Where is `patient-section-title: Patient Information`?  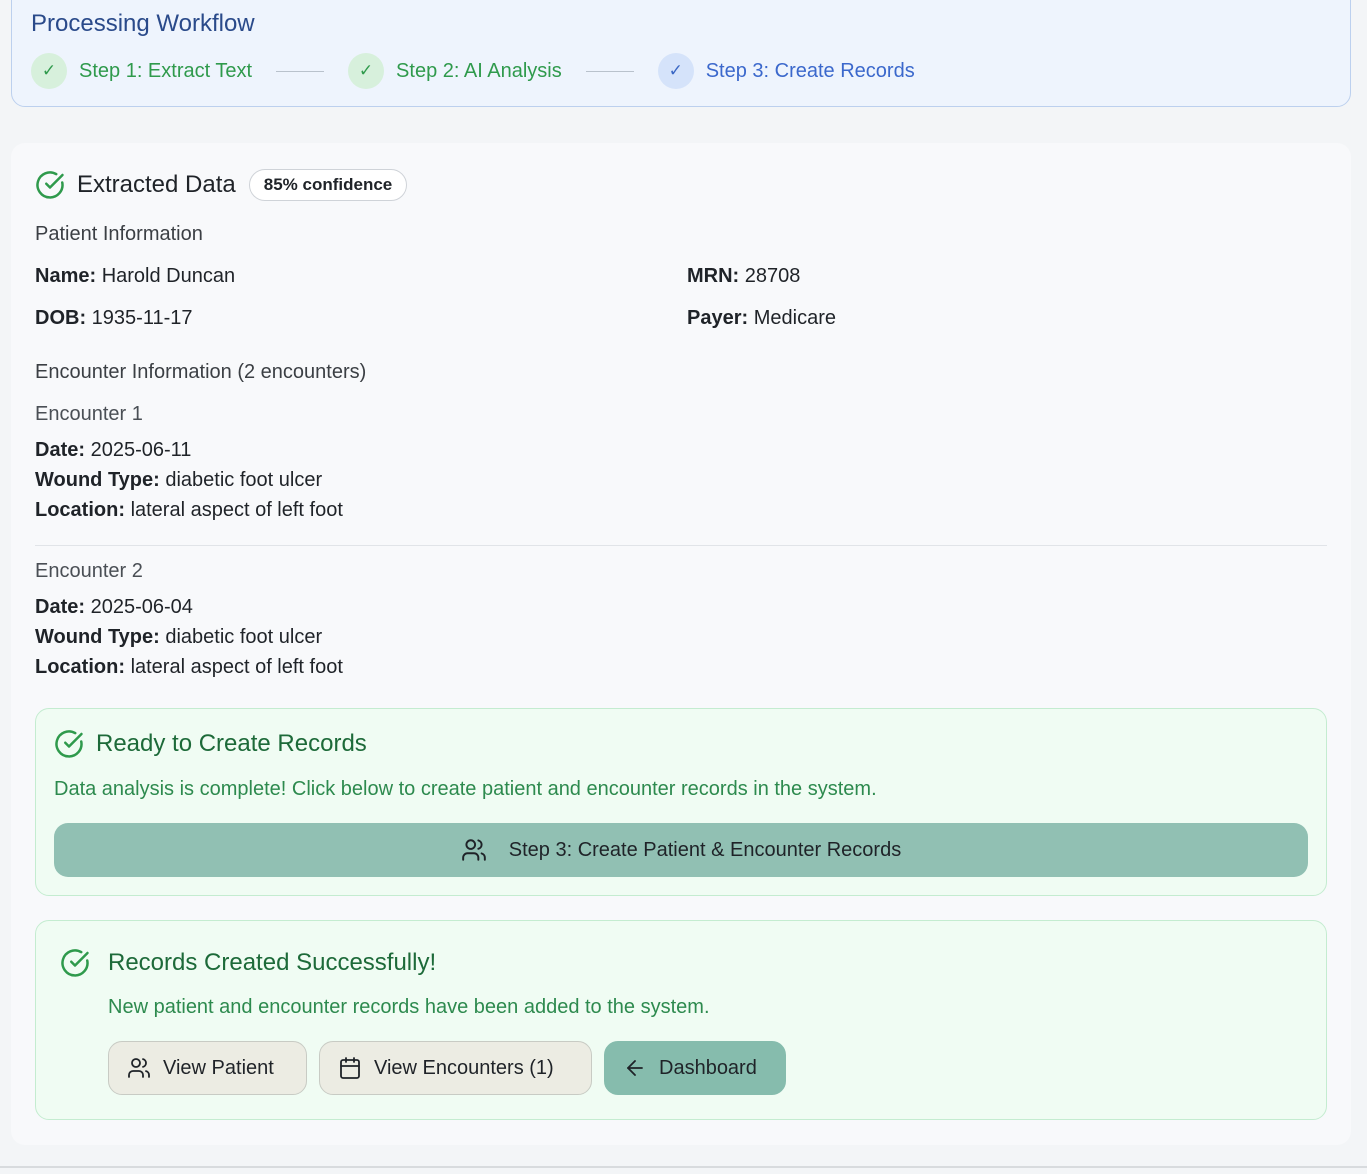
patient-section-title: Patient Information is located at coordinates (119, 234).